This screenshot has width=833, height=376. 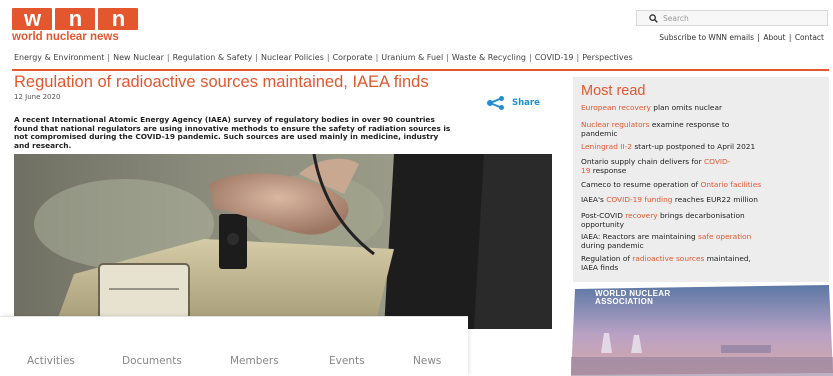 I want to click on banner-title: WORLD NUCLEAR ASSOCIATION, so click(x=632, y=298).